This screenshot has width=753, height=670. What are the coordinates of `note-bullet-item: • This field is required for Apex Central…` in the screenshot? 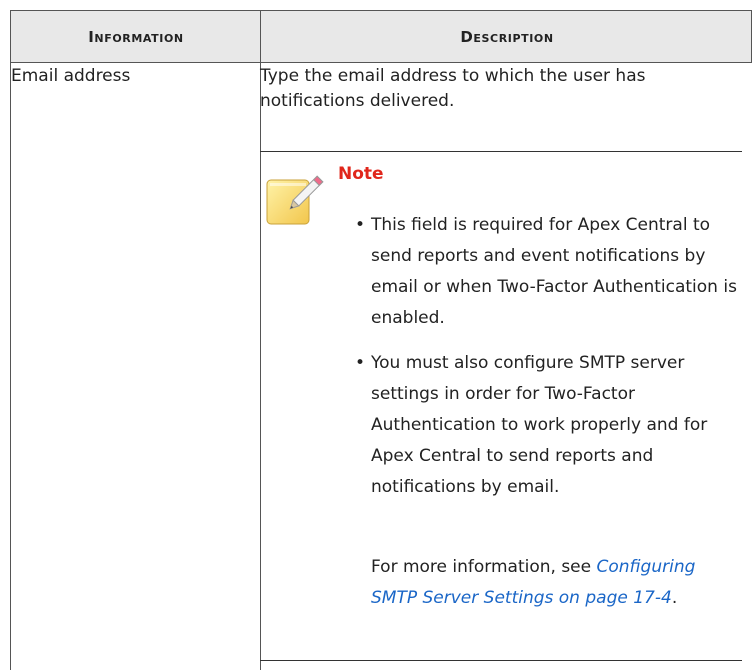 It's located at (550, 272).